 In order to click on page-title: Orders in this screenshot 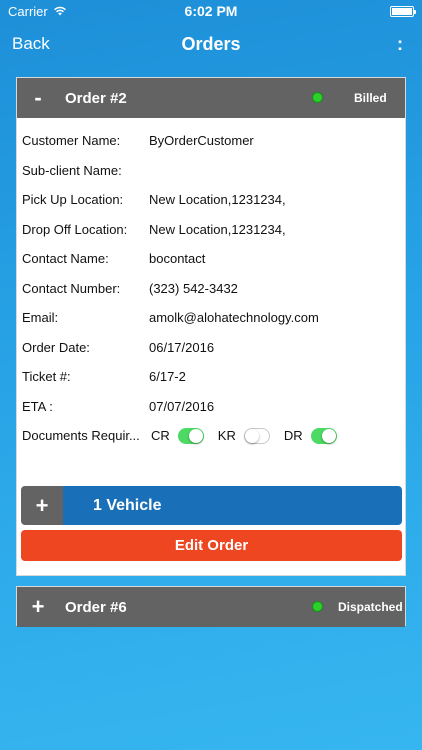, I will do `click(211, 43)`.